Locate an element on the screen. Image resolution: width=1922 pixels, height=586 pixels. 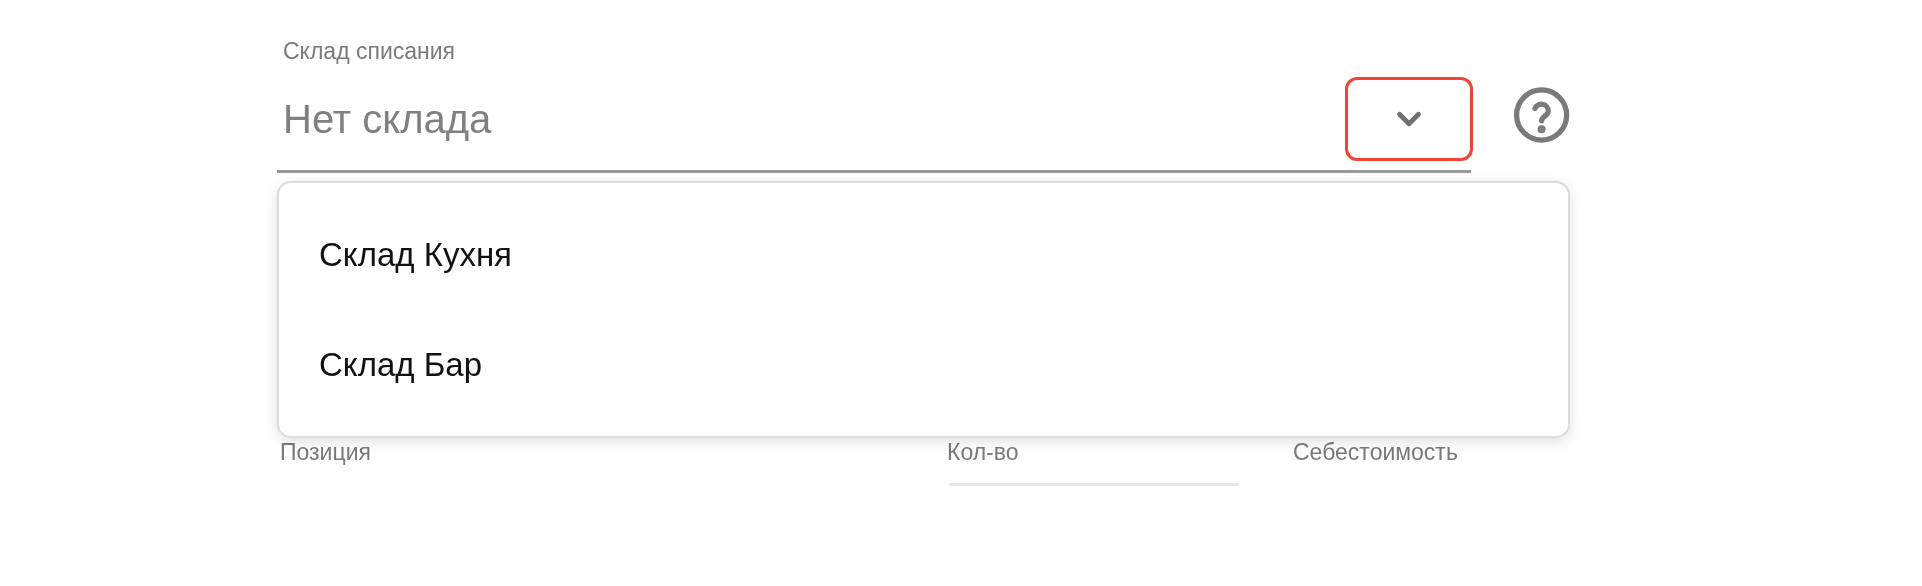
column-header: Кол-во is located at coordinates (983, 452).